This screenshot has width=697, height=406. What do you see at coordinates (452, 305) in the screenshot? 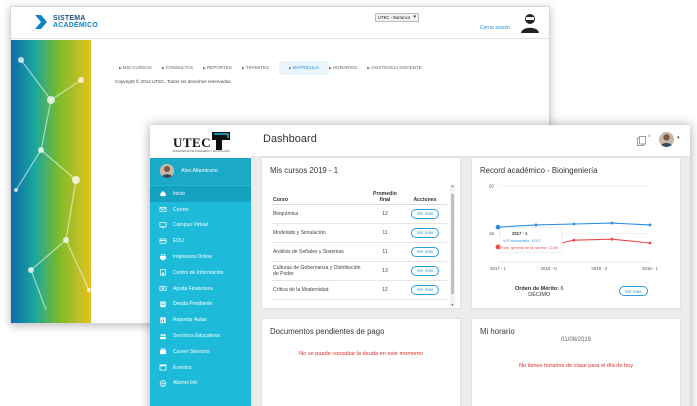
I see `scroll-down-icon: ▼` at bounding box center [452, 305].